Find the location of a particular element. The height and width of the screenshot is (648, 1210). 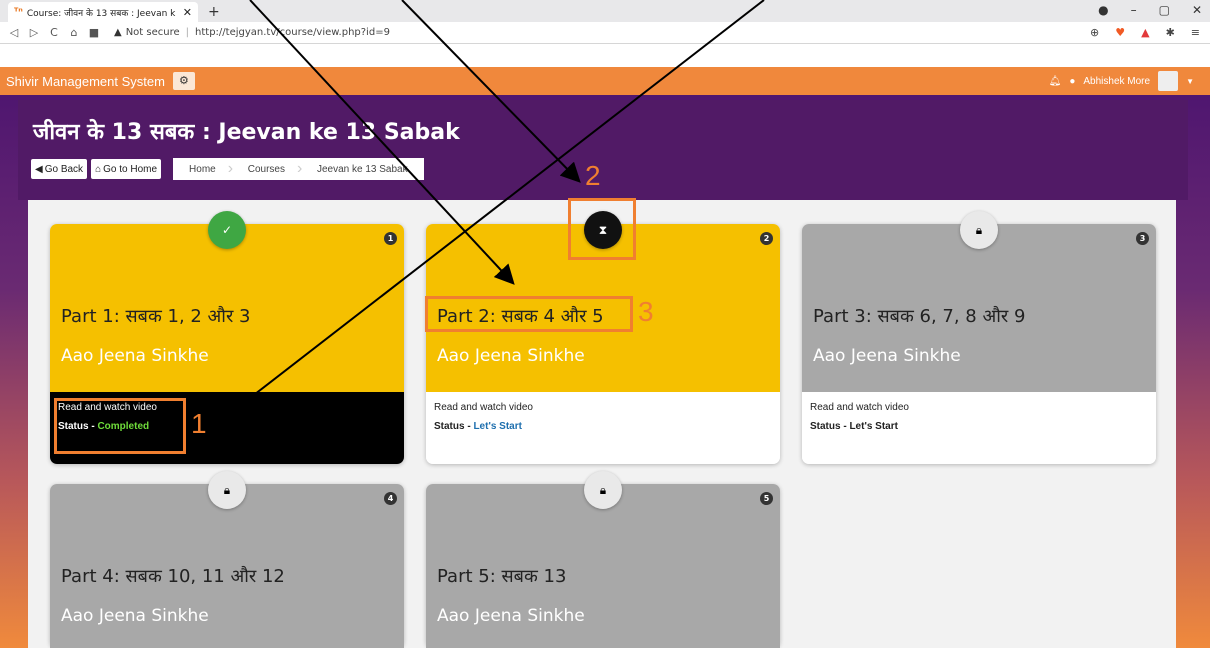

part-title: Part 4: सबक 10, 11 और 12 is located at coordinates (173, 576).